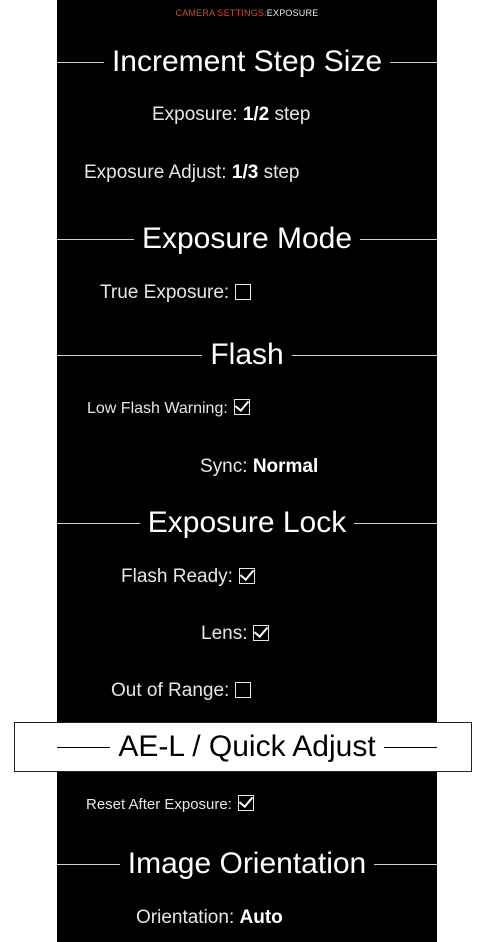  Describe the element at coordinates (243, 292) in the screenshot. I see `true-exposure-checkbox` at that location.